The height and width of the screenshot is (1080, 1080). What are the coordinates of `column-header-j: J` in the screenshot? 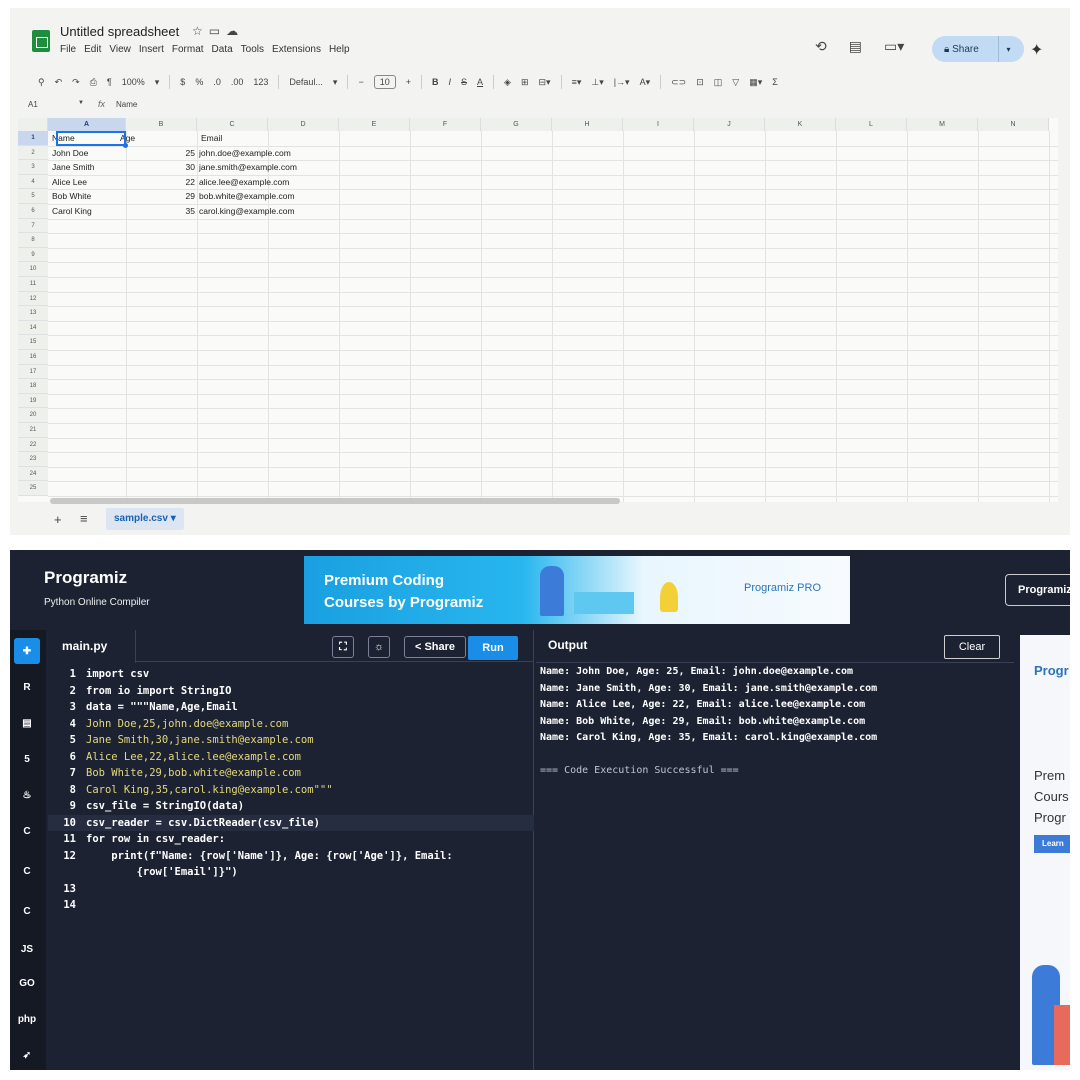 It's located at (729, 124).